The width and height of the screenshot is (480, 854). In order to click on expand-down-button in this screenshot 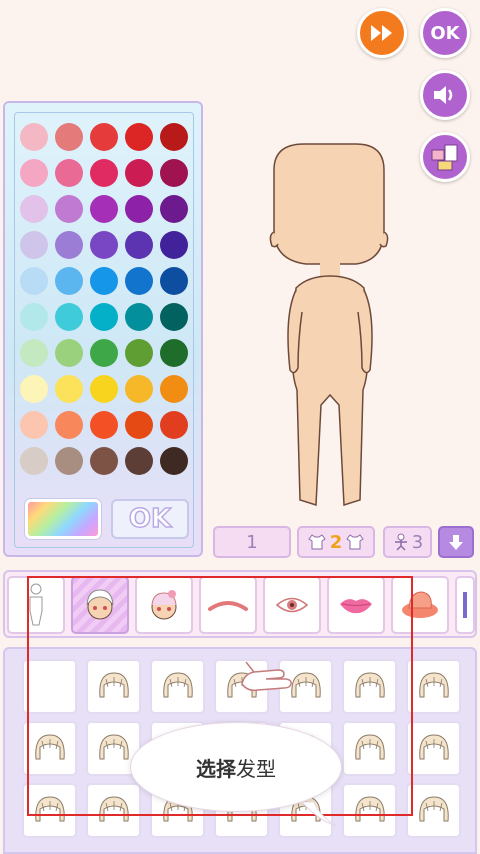, I will do `click(456, 542)`.